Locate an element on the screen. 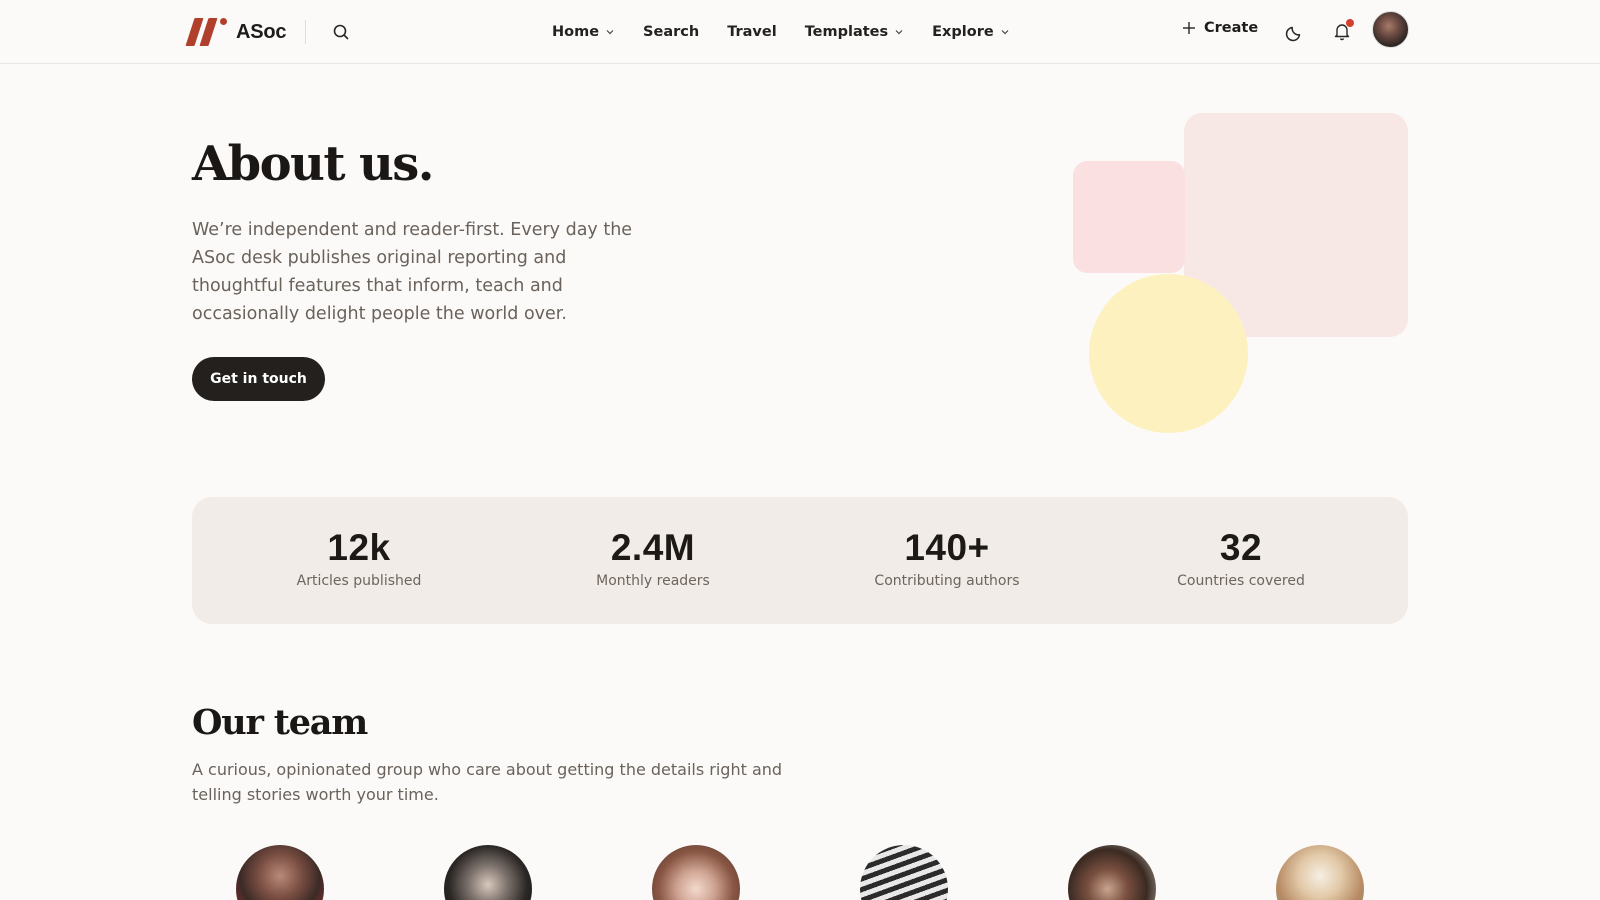 This screenshot has height=900, width=1600. create-button: Create is located at coordinates (1220, 28).